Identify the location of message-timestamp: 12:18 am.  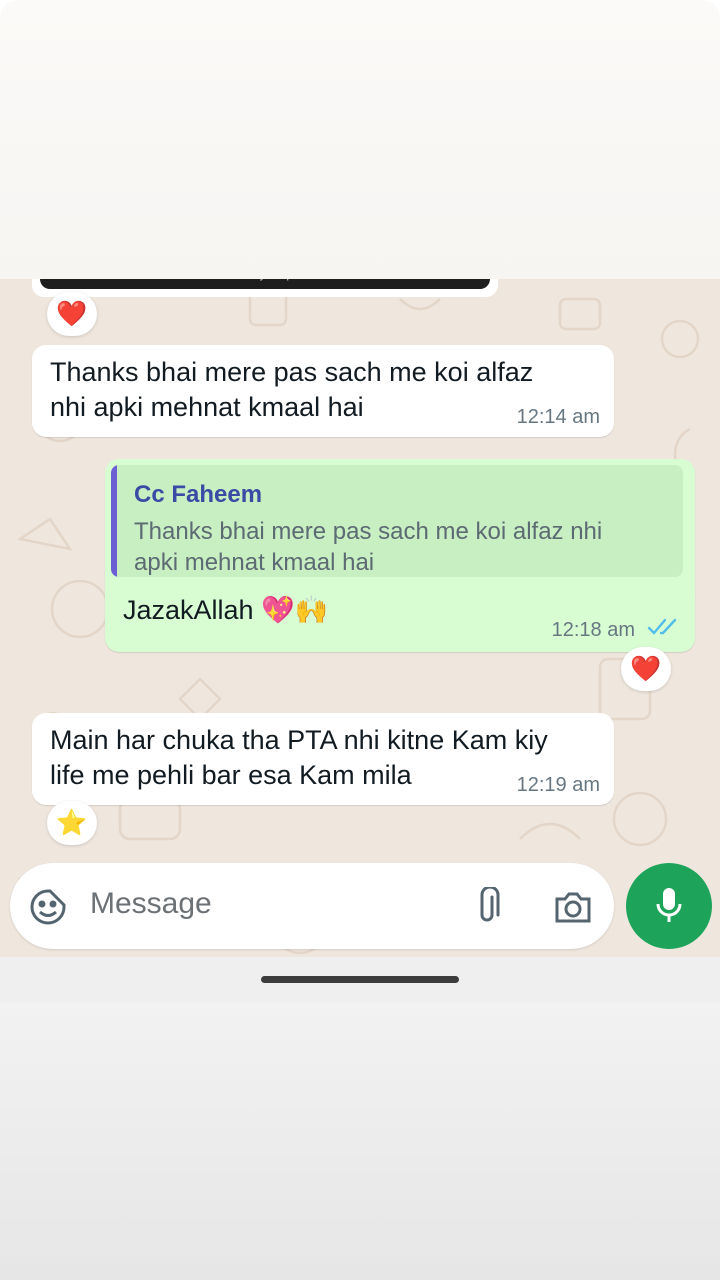
(593, 630).